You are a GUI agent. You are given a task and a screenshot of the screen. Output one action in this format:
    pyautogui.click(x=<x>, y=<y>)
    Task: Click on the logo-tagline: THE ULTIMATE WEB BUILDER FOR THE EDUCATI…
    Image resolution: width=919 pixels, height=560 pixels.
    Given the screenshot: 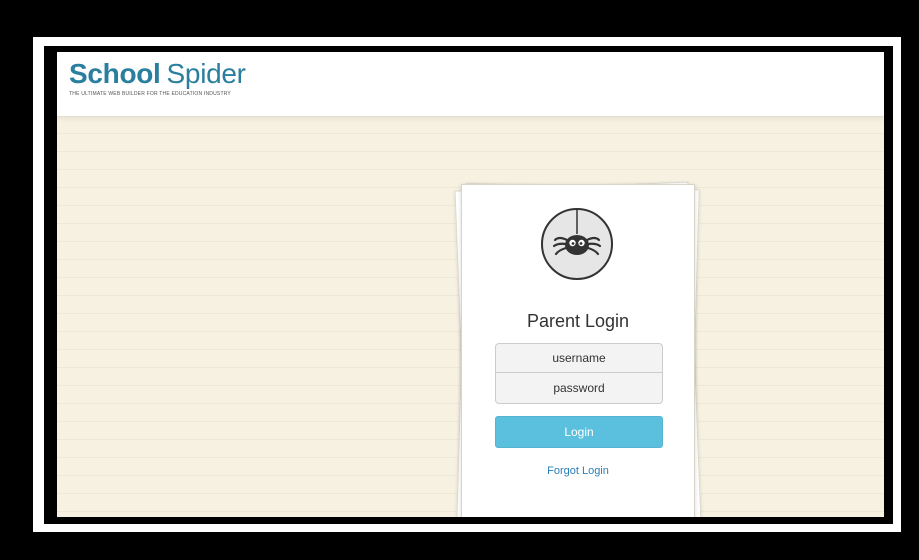 What is the action you would take?
    pyautogui.click(x=150, y=94)
    